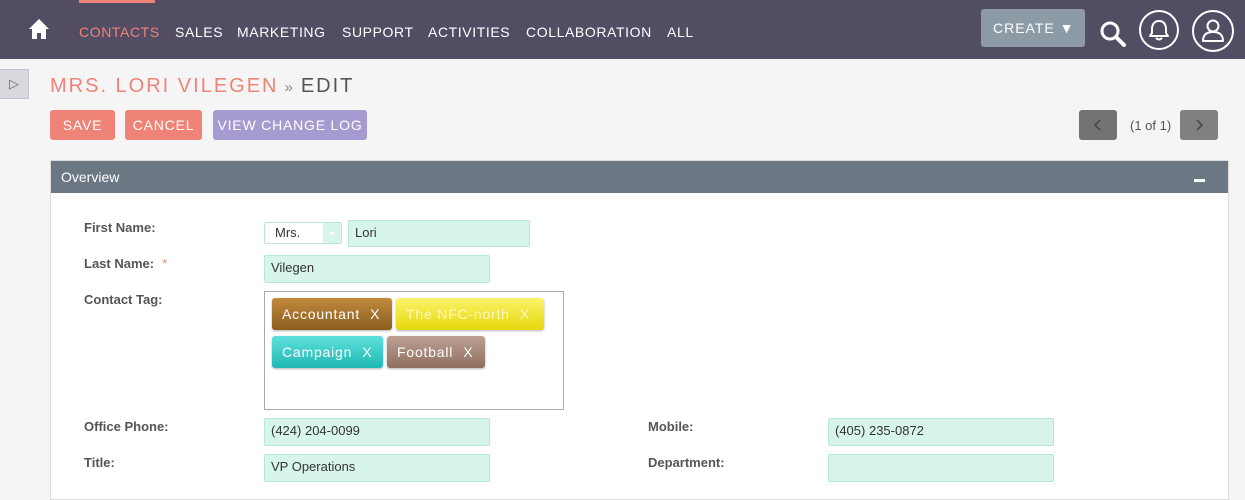  What do you see at coordinates (1113, 34) in the screenshot?
I see `search-icon` at bounding box center [1113, 34].